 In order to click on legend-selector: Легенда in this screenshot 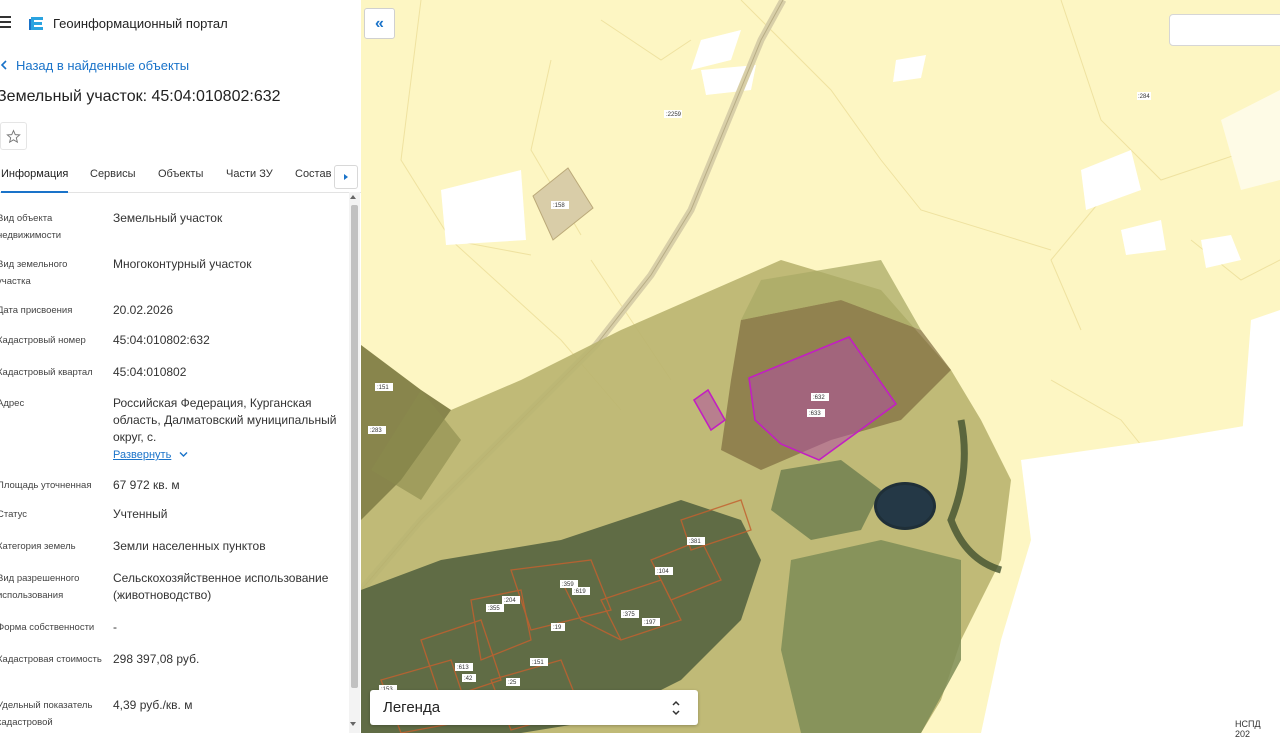, I will do `click(534, 707)`.